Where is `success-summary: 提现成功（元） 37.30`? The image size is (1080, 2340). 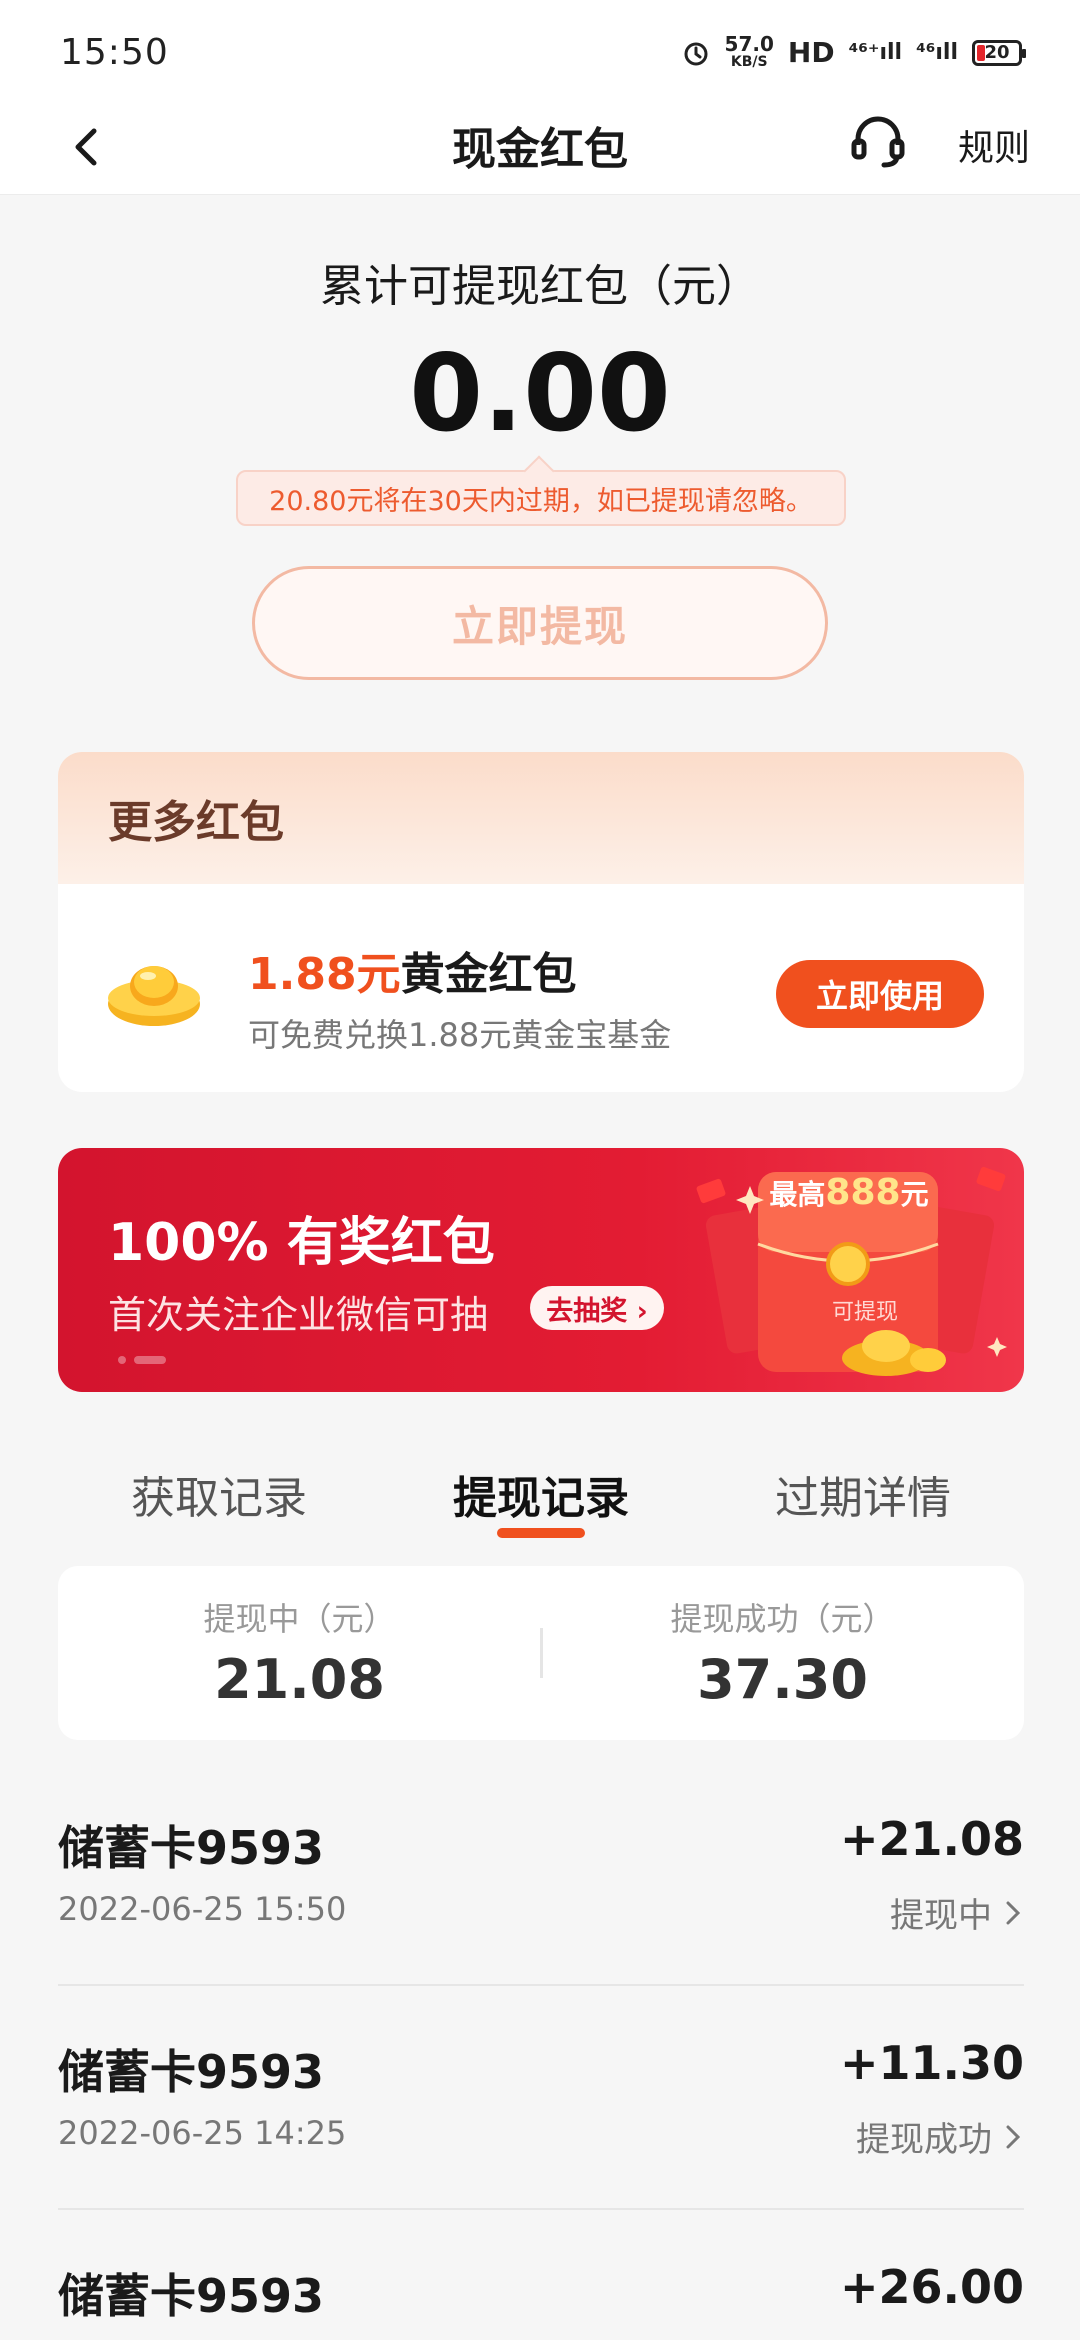 success-summary: 提现成功（元） 37.30 is located at coordinates (782, 1652).